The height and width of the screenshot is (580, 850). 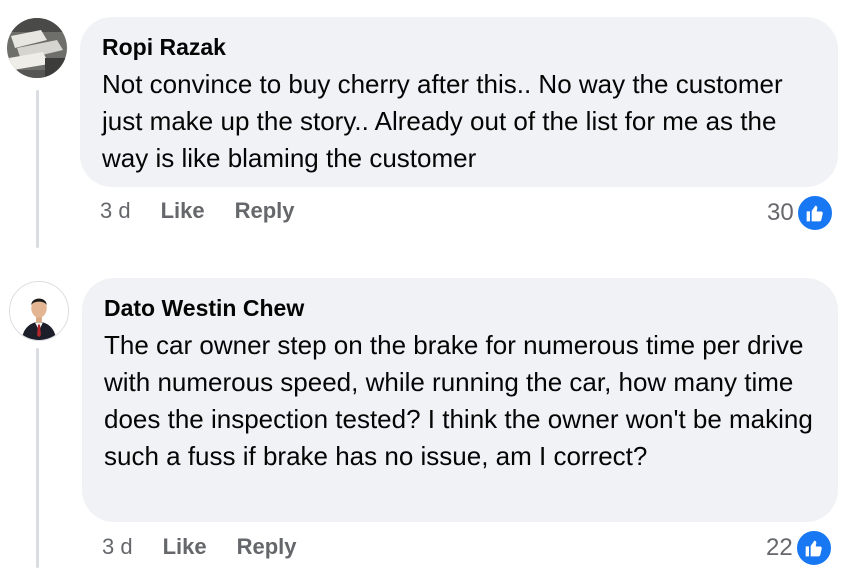 I want to click on reaction-count: 30, so click(x=780, y=212).